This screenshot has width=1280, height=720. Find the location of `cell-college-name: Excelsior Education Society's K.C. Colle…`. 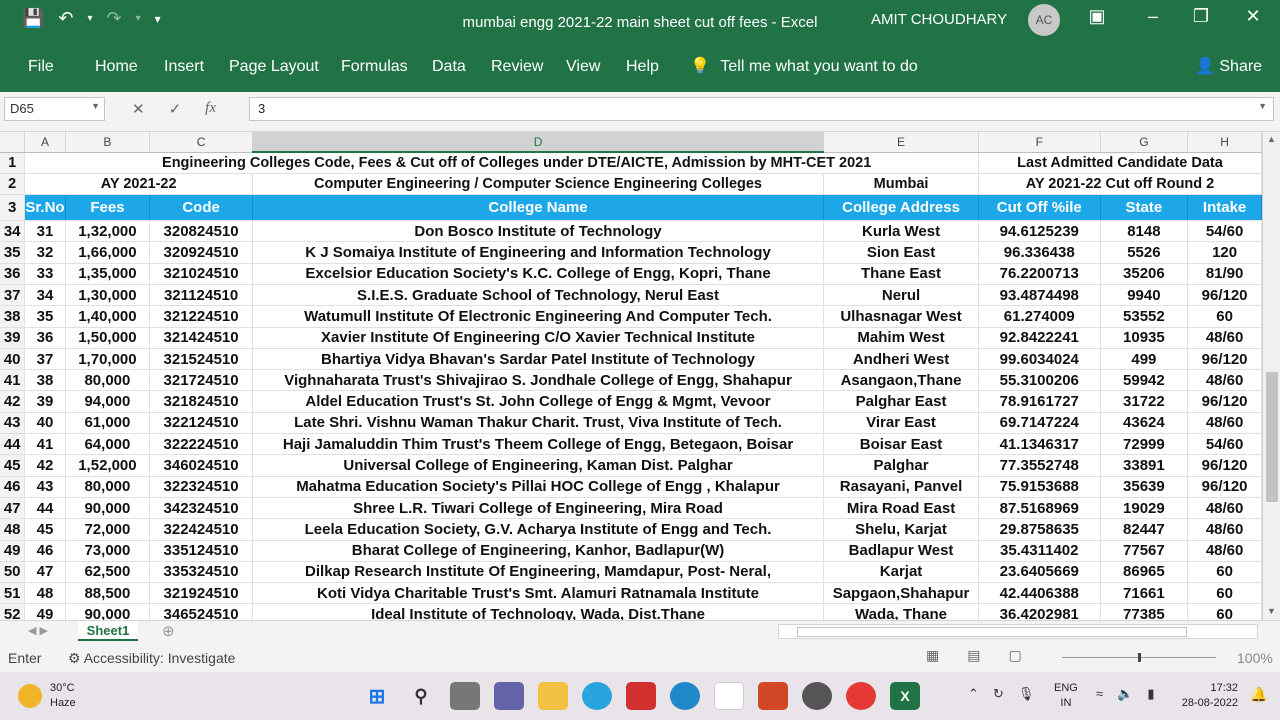

cell-college-name: Excelsior Education Society's K.C. Colle… is located at coordinates (538, 274).